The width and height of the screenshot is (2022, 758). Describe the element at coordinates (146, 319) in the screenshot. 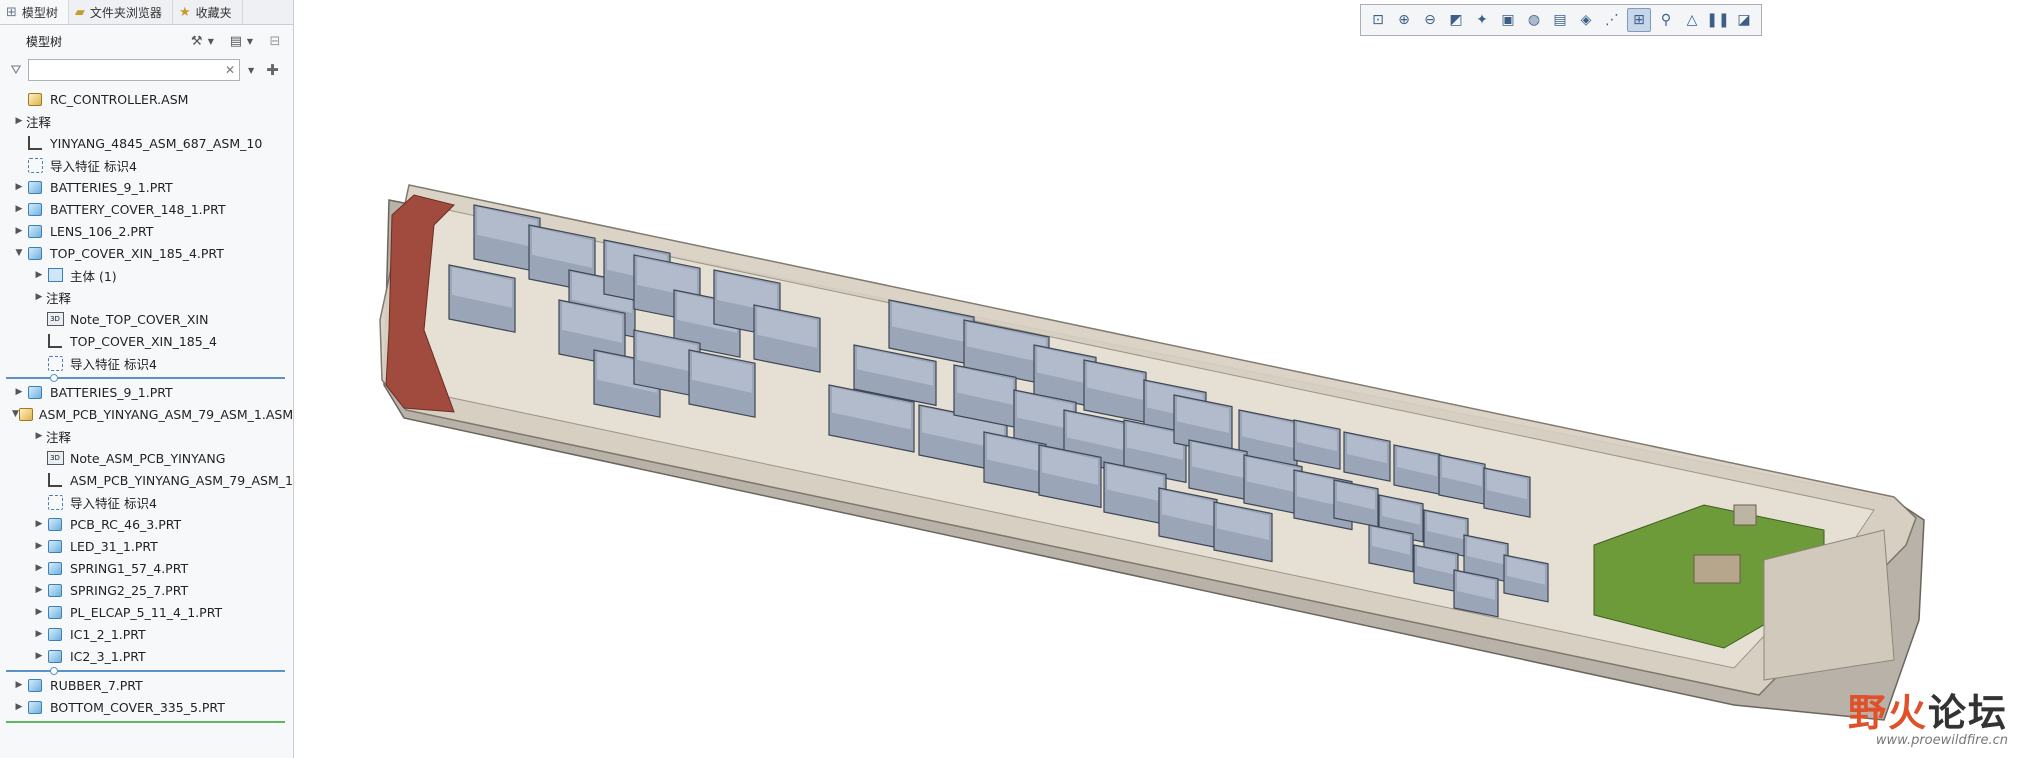

I see `tree-item-note: 3D Note_TOP_COVER_XIN` at that location.